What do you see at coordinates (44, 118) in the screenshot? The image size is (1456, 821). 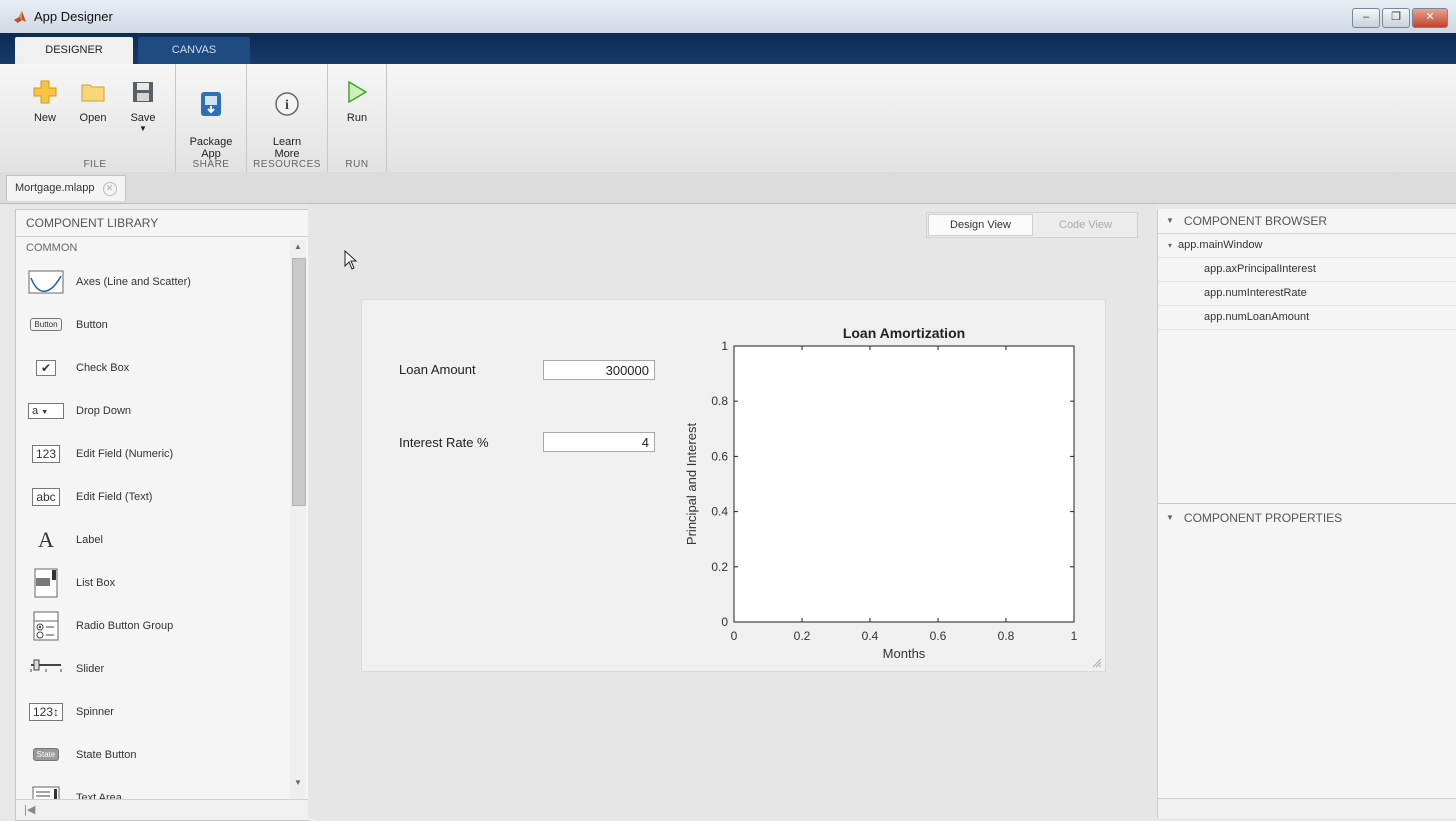 I see `new-label: New` at bounding box center [44, 118].